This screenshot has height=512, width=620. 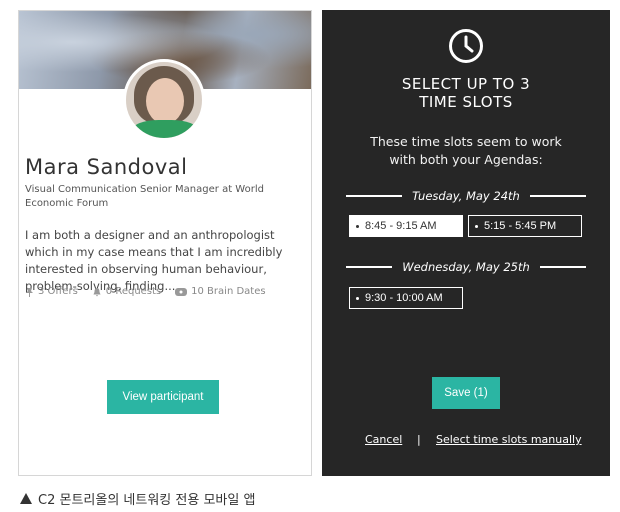 What do you see at coordinates (106, 167) in the screenshot?
I see `participant-name: Mara Sandoval` at bounding box center [106, 167].